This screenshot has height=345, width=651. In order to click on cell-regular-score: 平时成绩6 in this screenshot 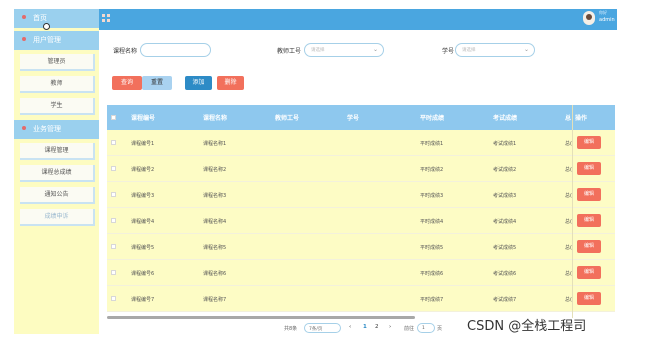, I will do `click(432, 274)`.